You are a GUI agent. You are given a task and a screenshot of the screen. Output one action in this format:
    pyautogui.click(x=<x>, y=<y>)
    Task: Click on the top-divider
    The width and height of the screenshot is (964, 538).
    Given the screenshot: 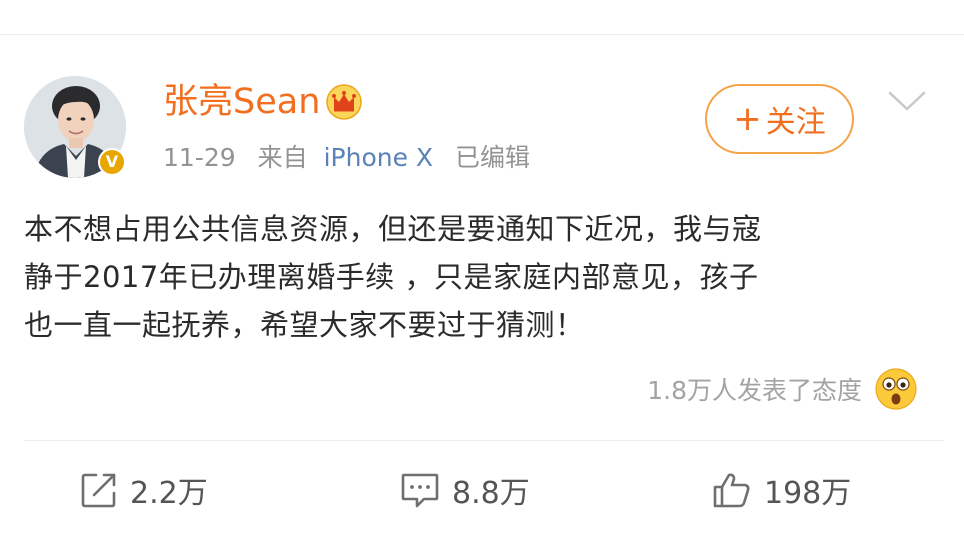 What is the action you would take?
    pyautogui.click(x=482, y=34)
    